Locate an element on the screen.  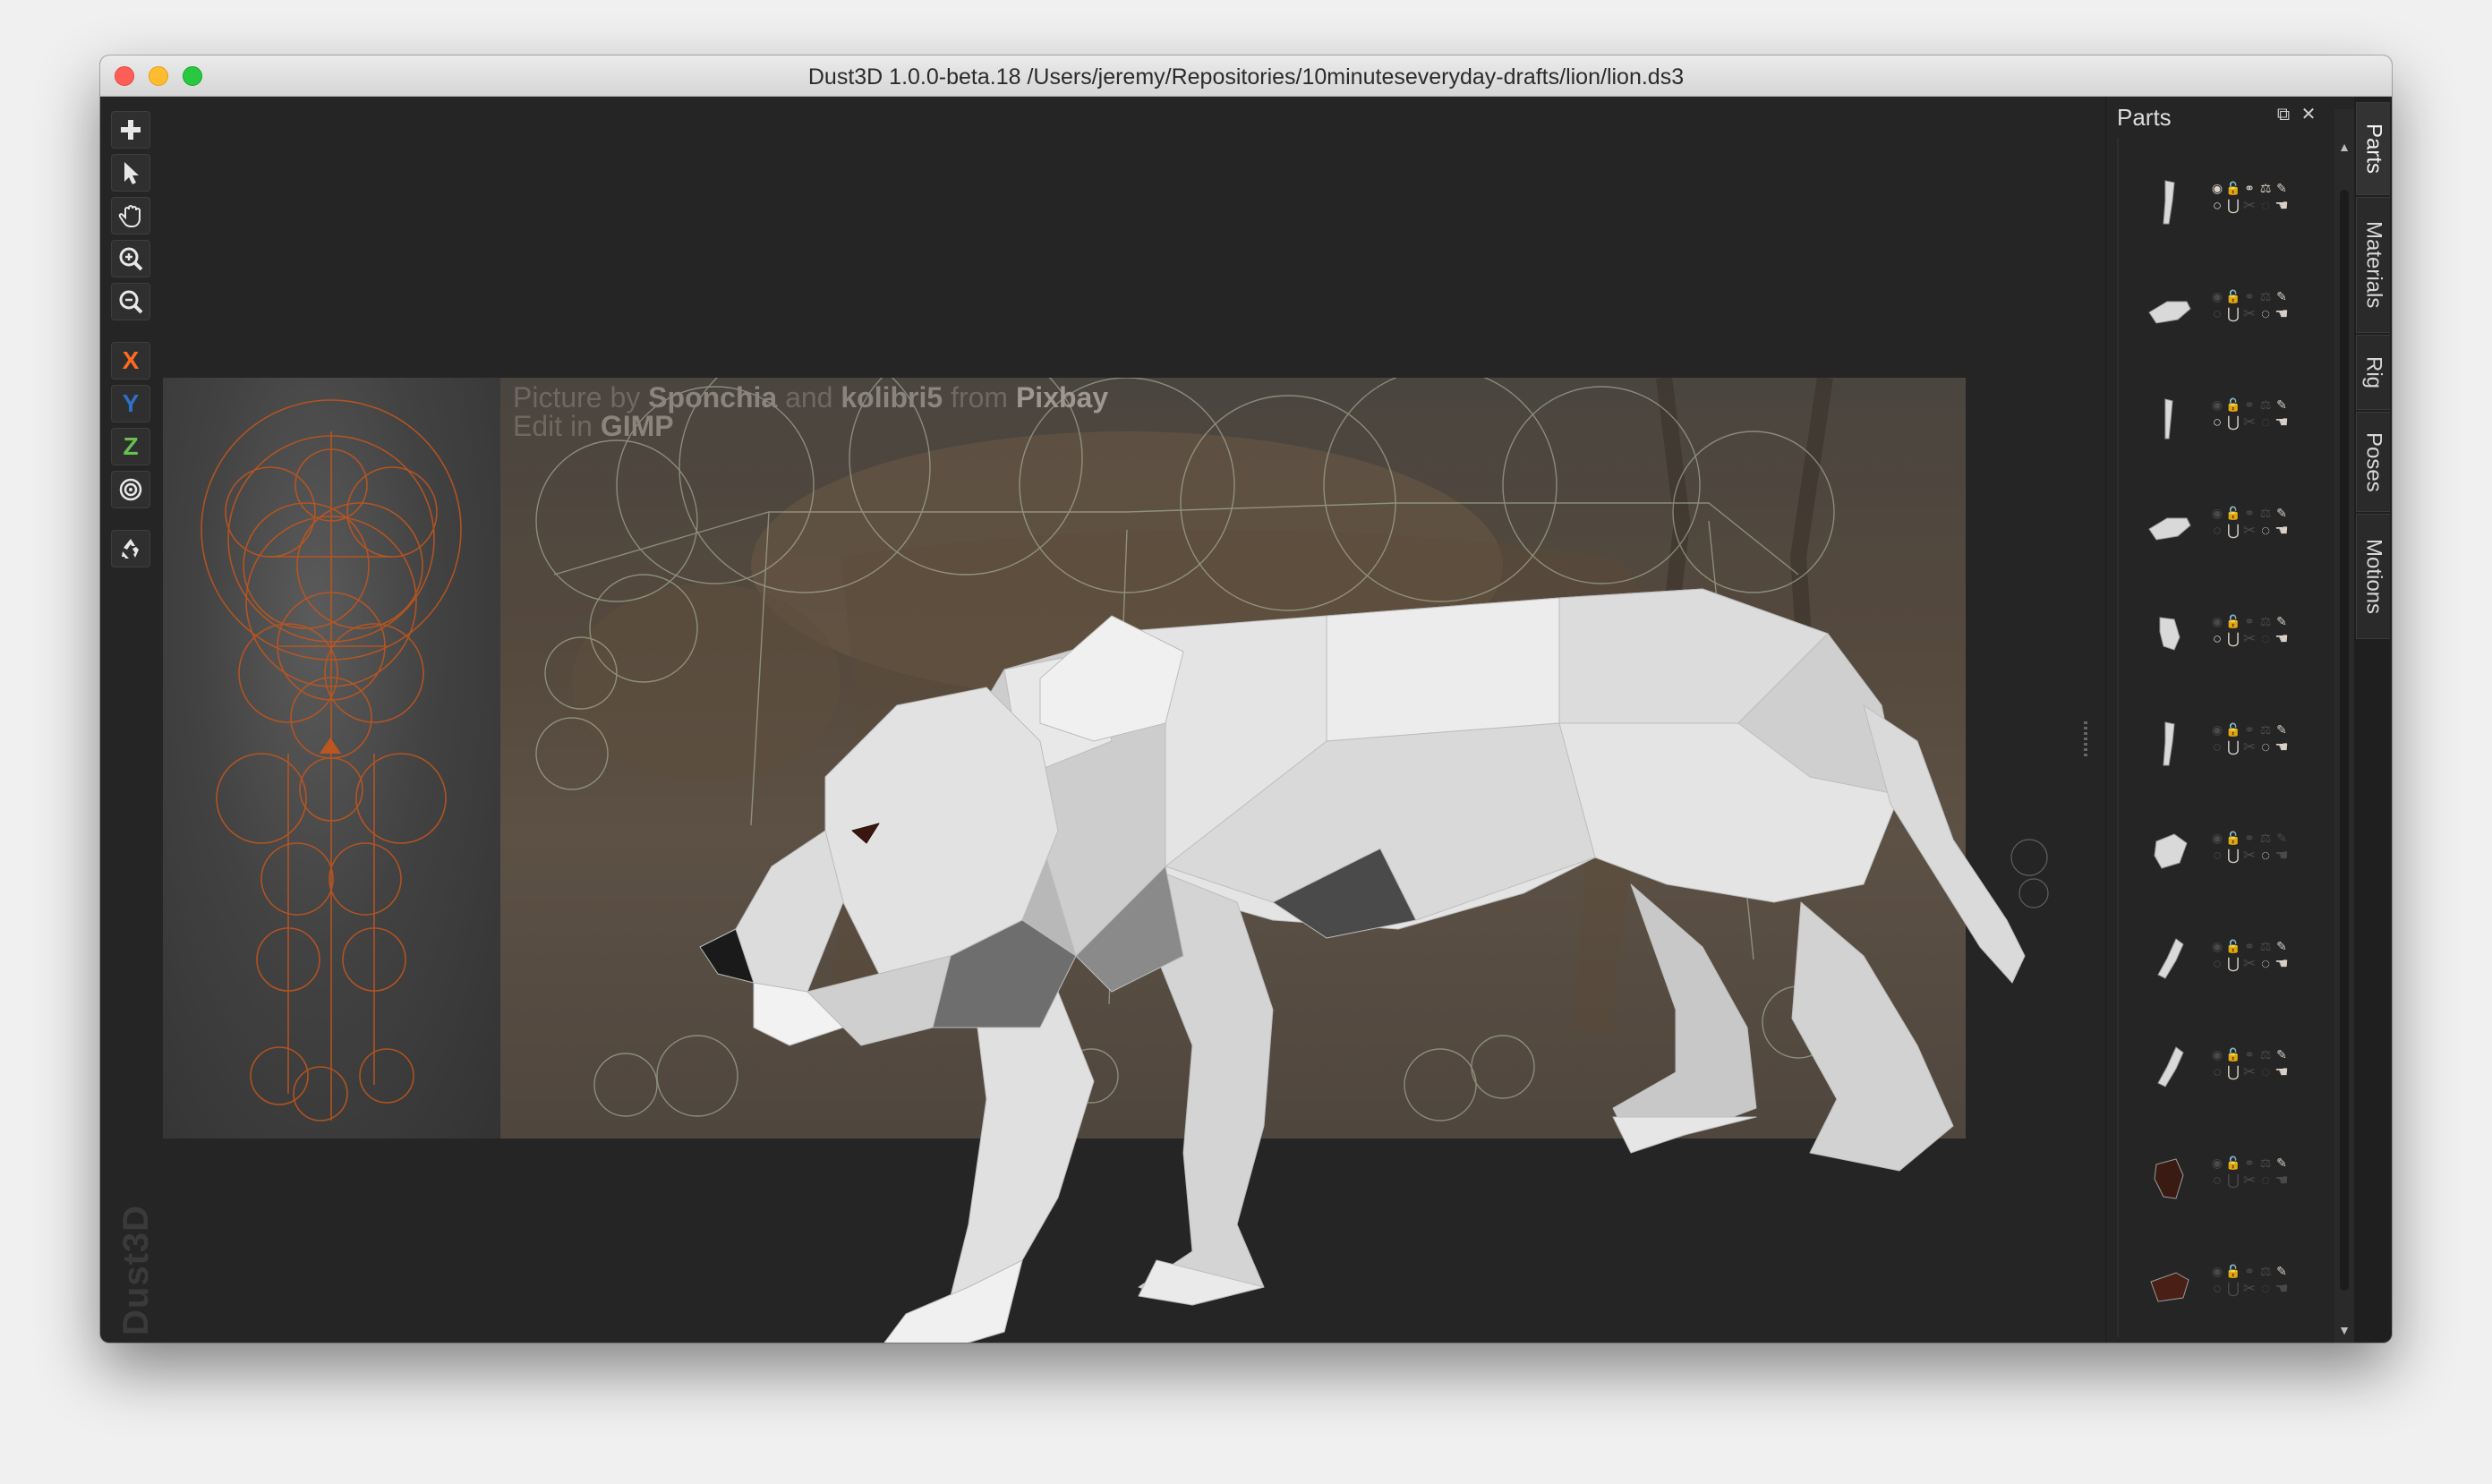
parts-scrollbar: ▲ ▼ is located at coordinates (2344, 726).